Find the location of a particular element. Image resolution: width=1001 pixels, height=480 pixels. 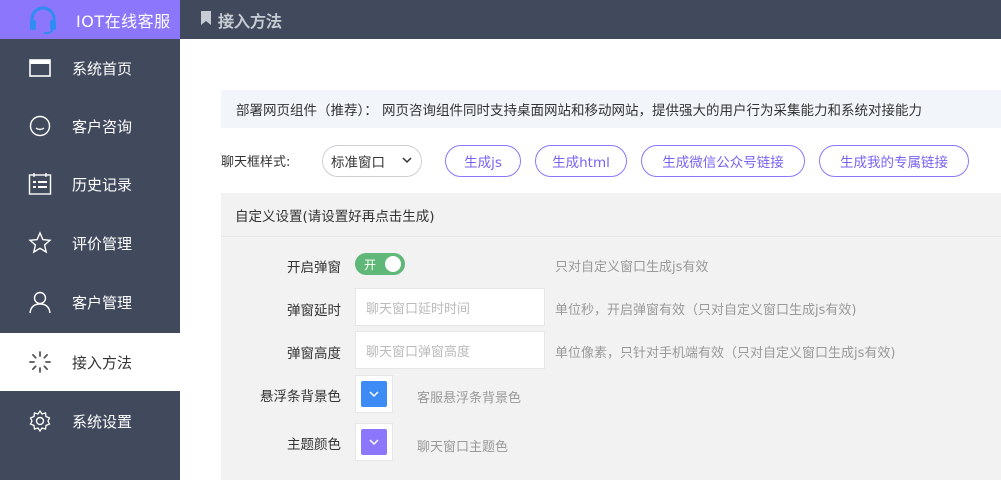

float-bg-hint: 客服悬浮条背景色 is located at coordinates (469, 398).